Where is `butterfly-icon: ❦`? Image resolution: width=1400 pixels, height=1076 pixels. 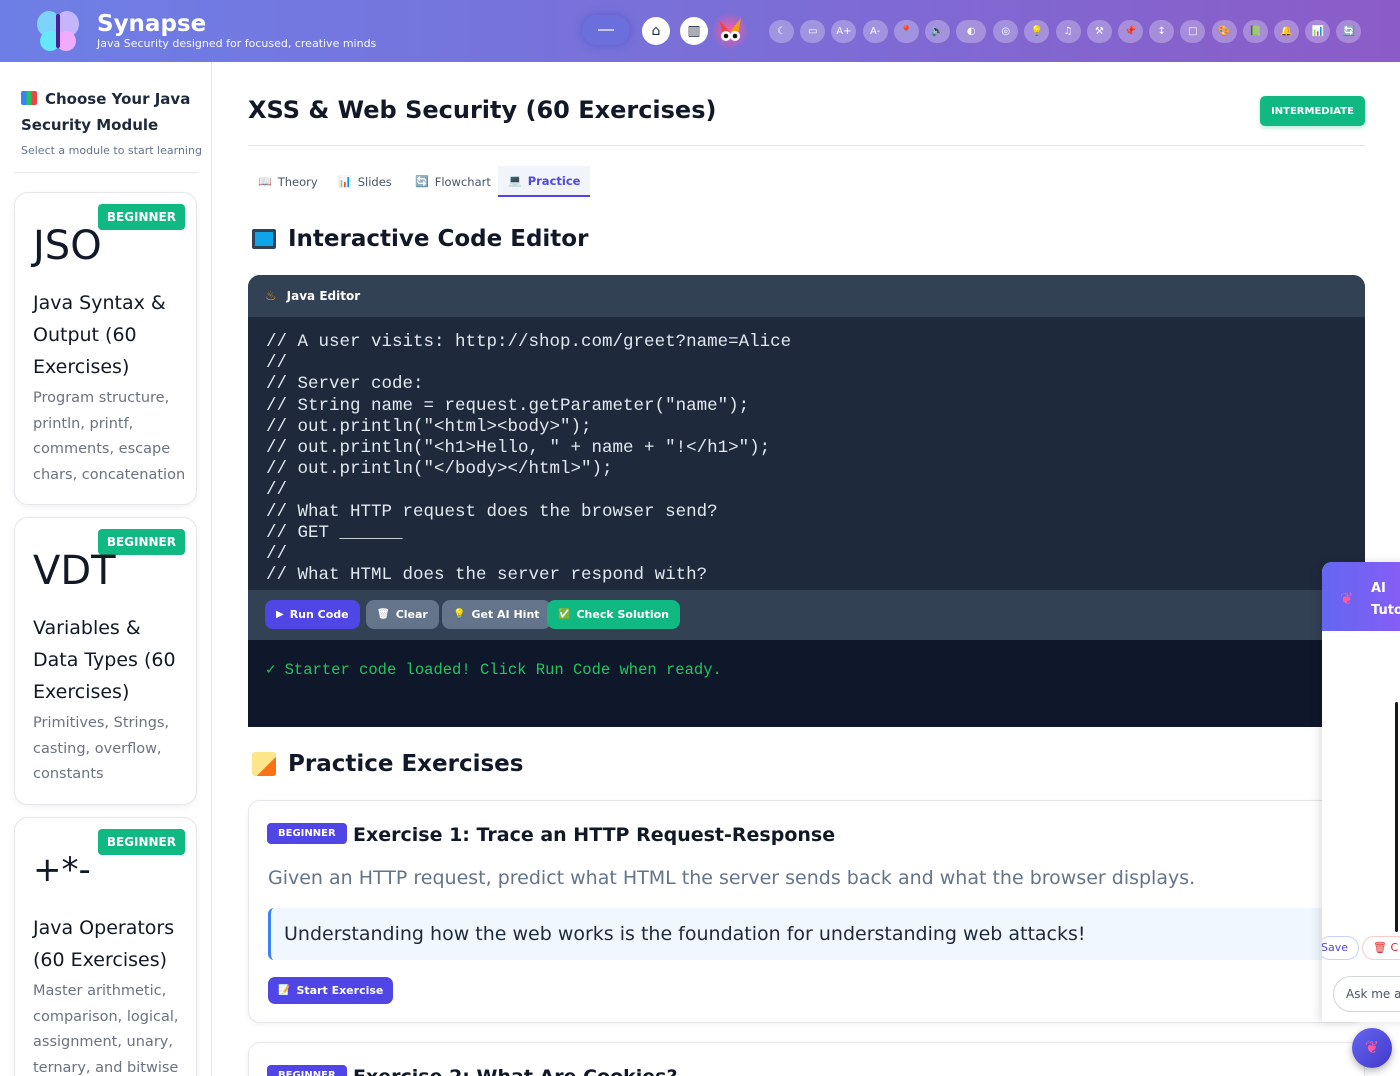 butterfly-icon: ❦ is located at coordinates (1347, 598).